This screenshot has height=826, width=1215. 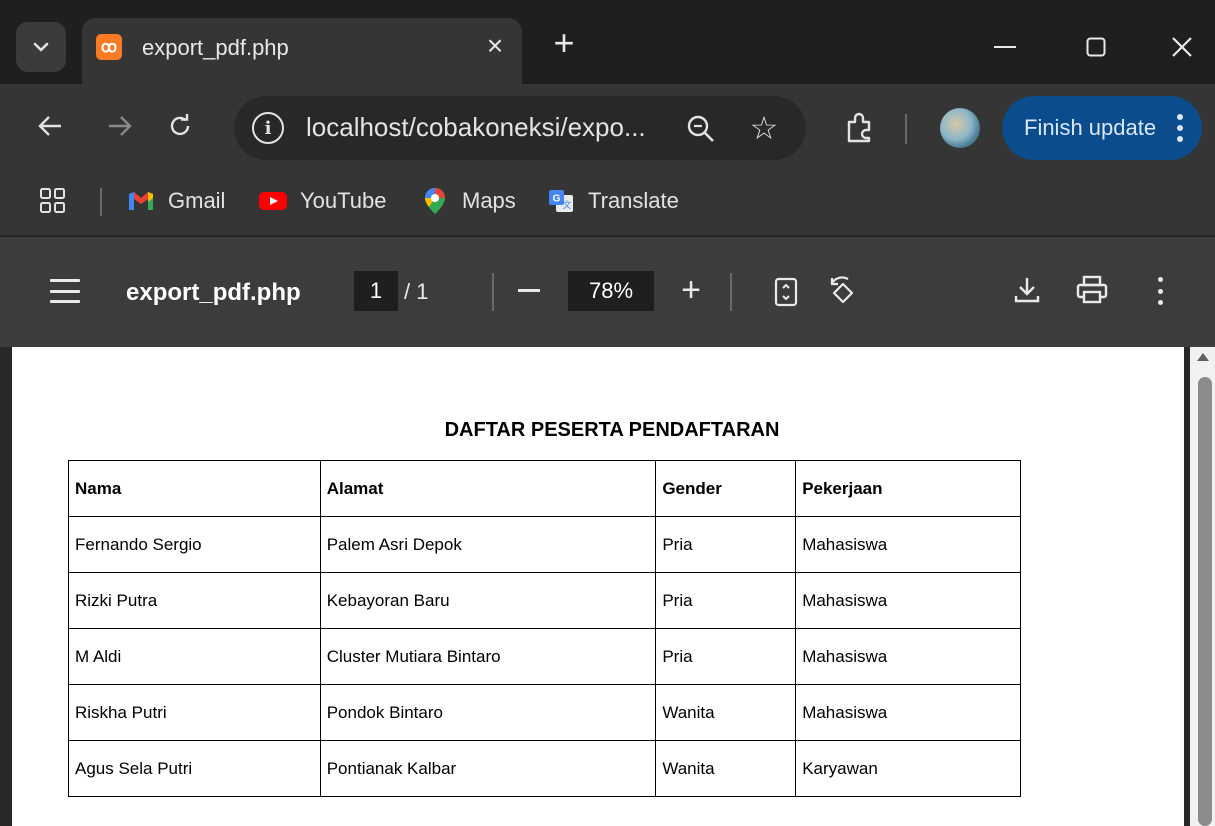 I want to click on arrow-left-icon, so click(x=49, y=126).